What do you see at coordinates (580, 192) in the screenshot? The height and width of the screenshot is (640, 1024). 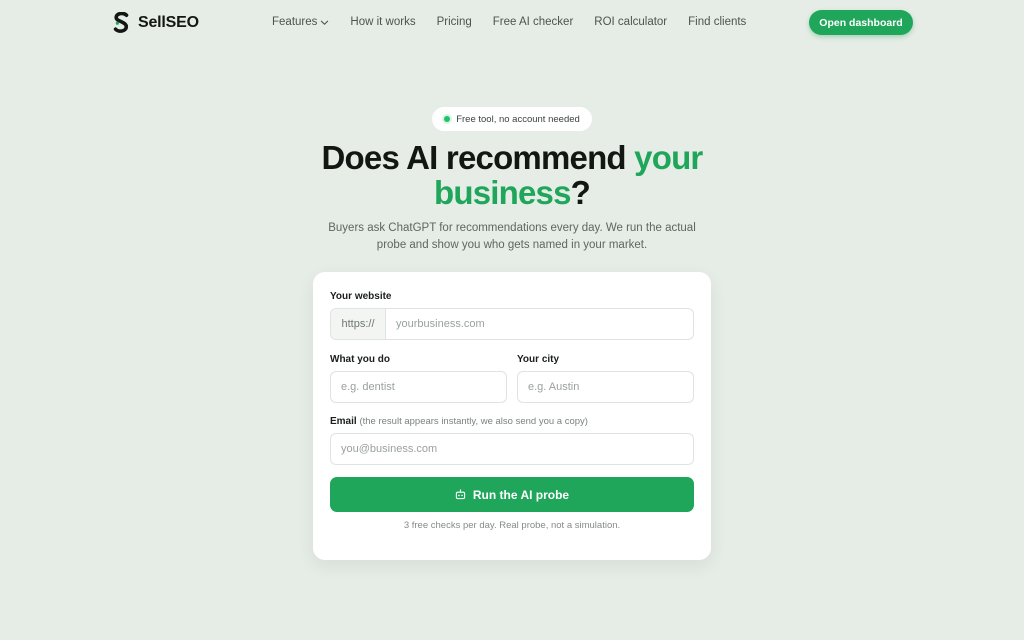 I see `headline-end: ?` at bounding box center [580, 192].